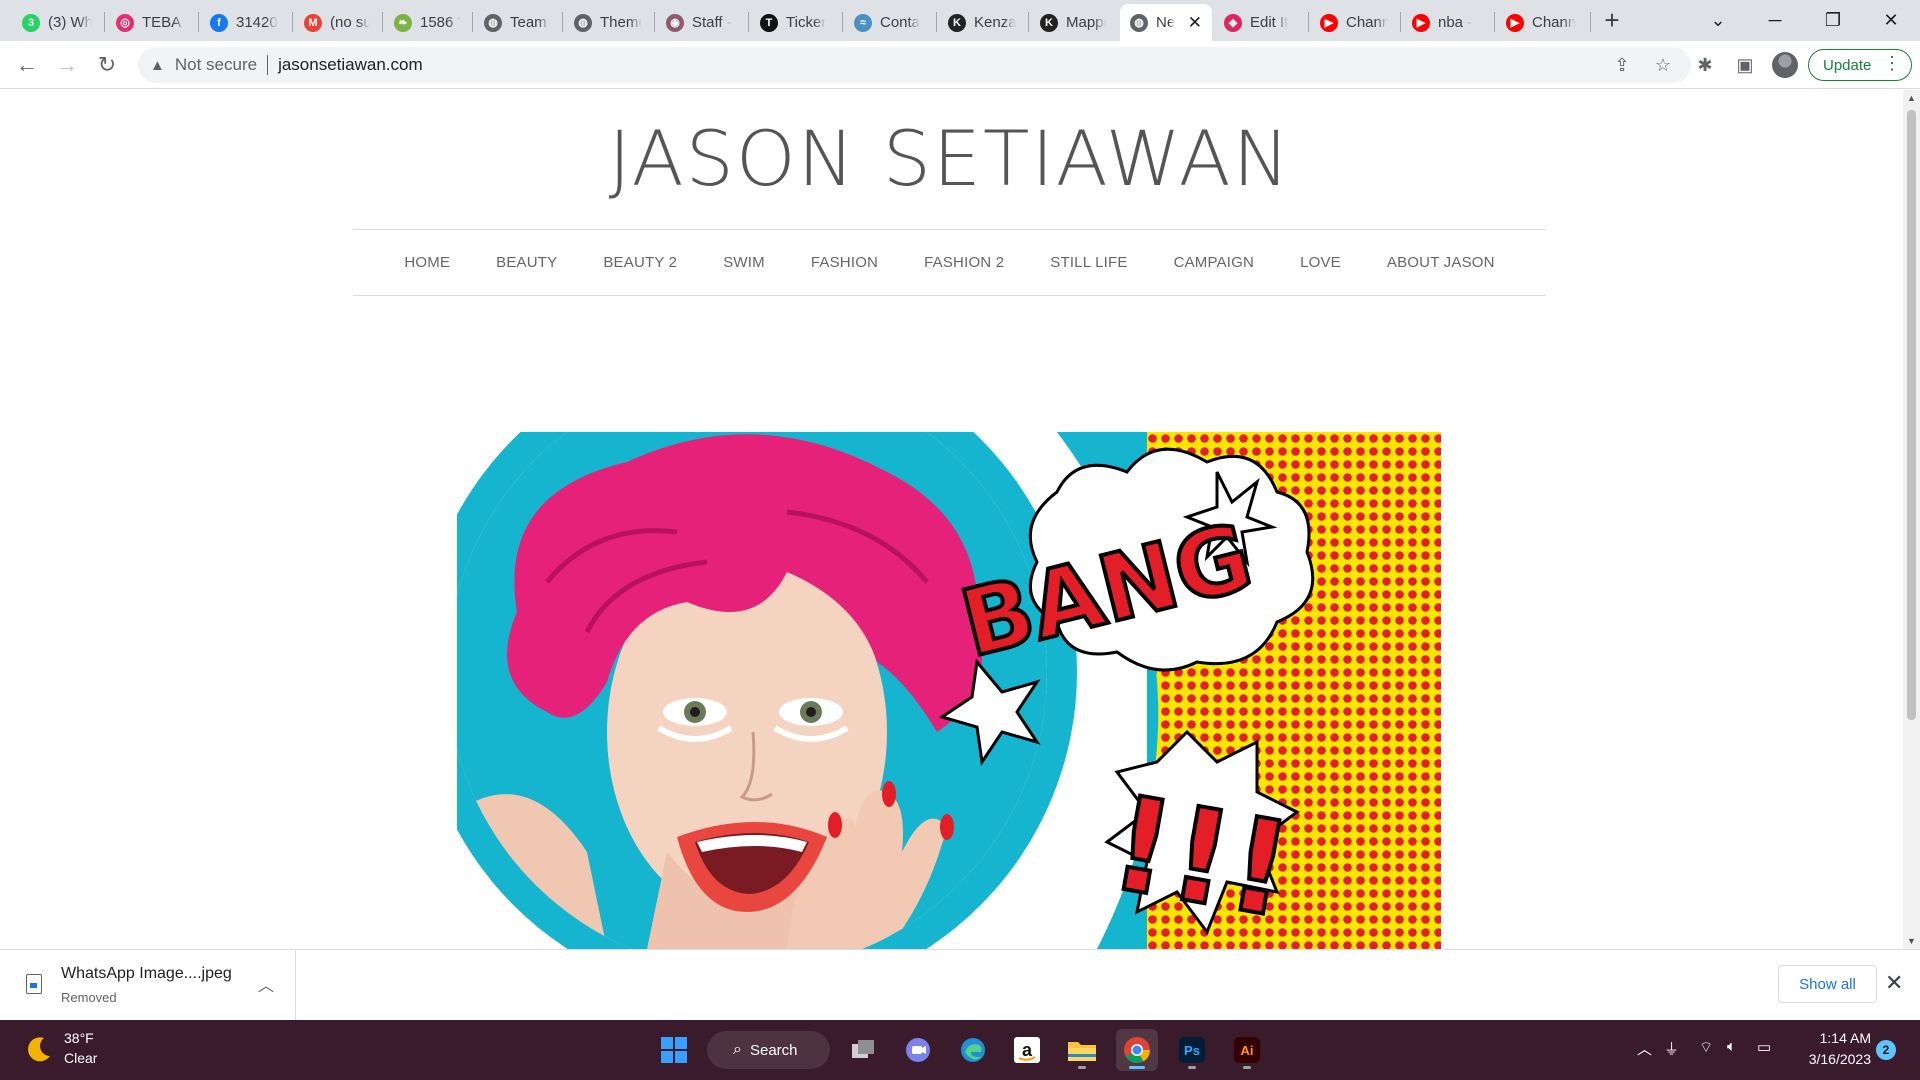 The image size is (1920, 1080). I want to click on profile-avatar, so click(1785, 65).